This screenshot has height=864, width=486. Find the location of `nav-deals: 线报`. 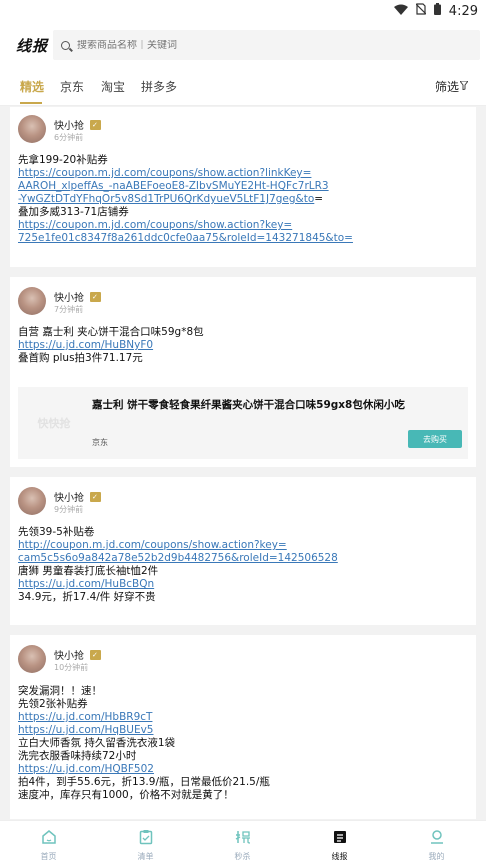

nav-deals: 线报 is located at coordinates (339, 842).